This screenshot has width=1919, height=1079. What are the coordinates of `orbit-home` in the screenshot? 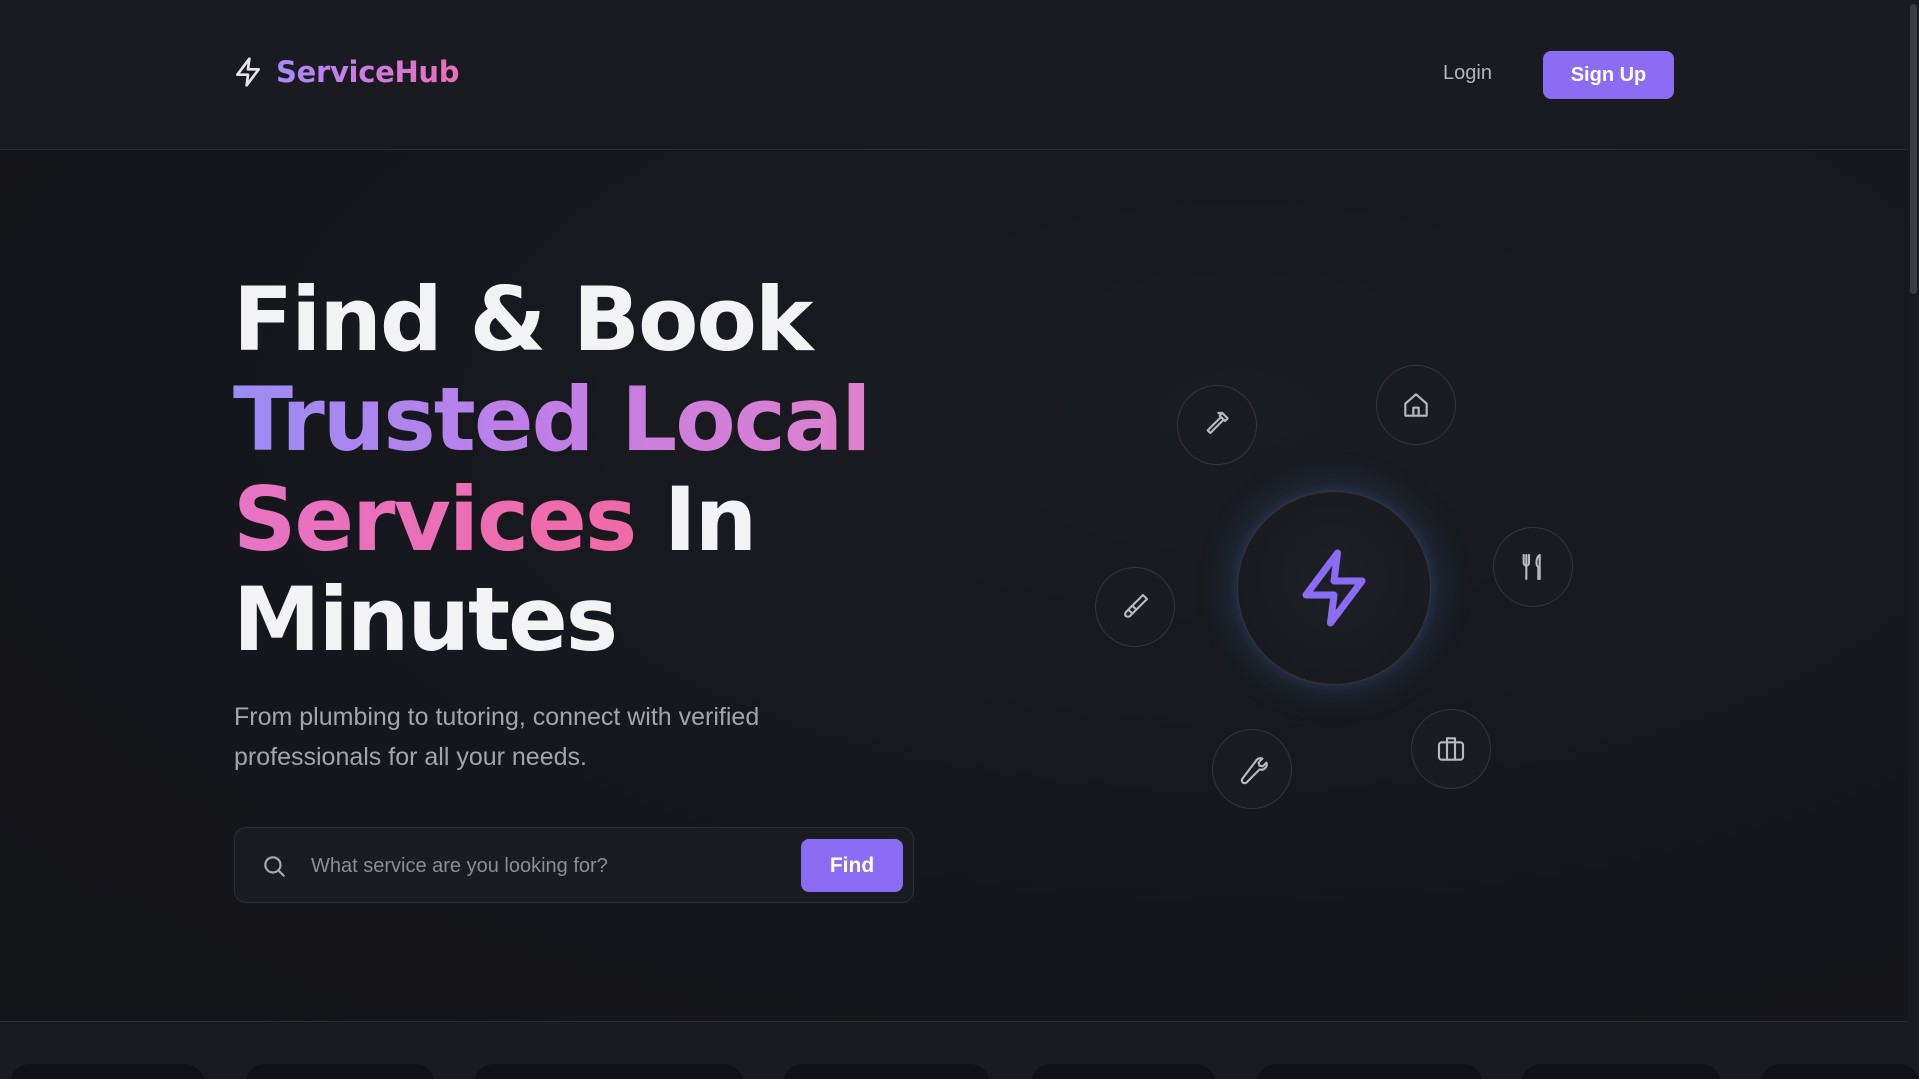 It's located at (1416, 405).